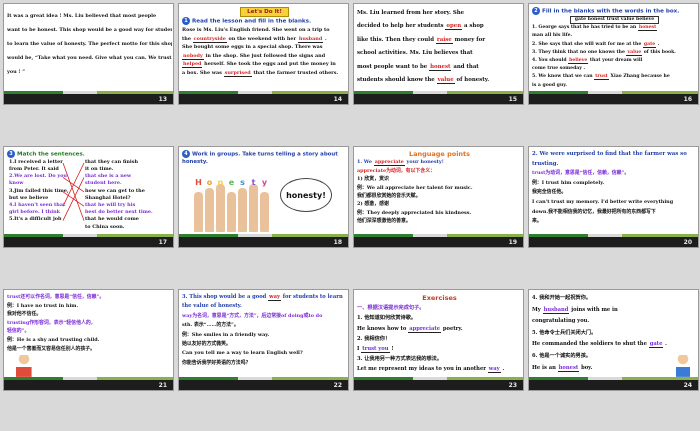 Image resolution: width=700 pixels, height=431 pixels. I want to click on exercise-number-badge: 1, so click(186, 21).